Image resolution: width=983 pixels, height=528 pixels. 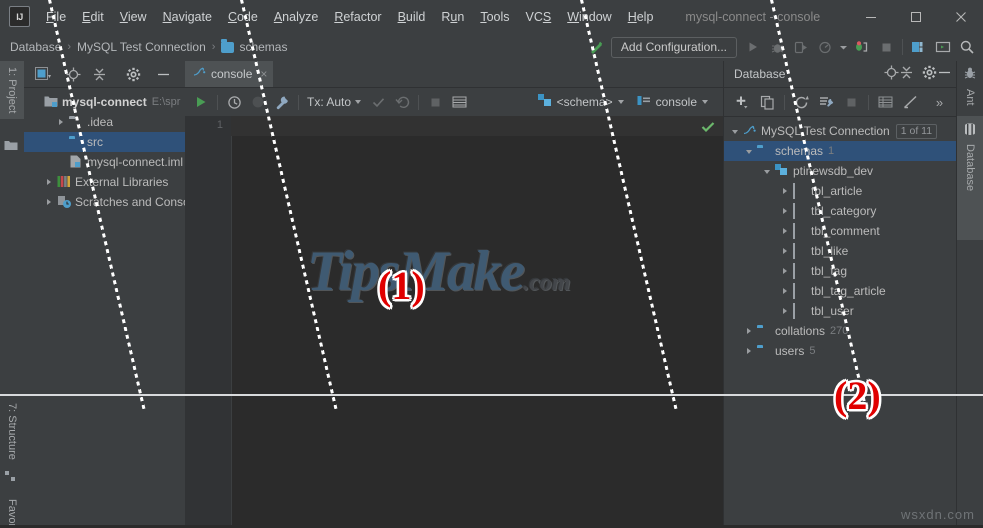 What do you see at coordinates (12, 90) in the screenshot?
I see `tool-window-project: 1: Project` at bounding box center [12, 90].